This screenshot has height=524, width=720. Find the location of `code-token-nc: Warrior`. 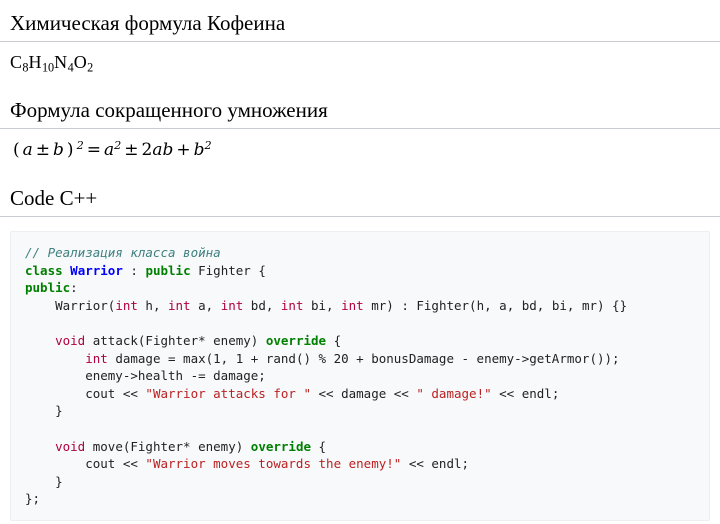

code-token-nc: Warrior is located at coordinates (96, 270).